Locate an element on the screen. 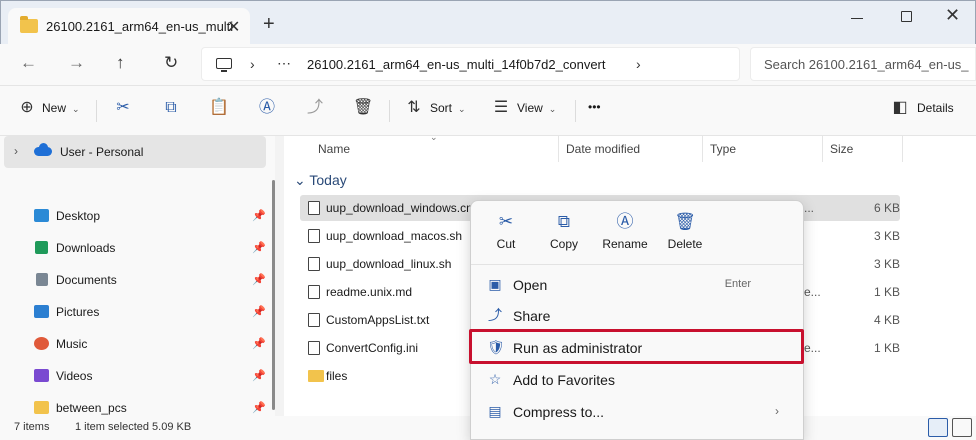  close-window-button: ✕ is located at coordinates (952, 15).